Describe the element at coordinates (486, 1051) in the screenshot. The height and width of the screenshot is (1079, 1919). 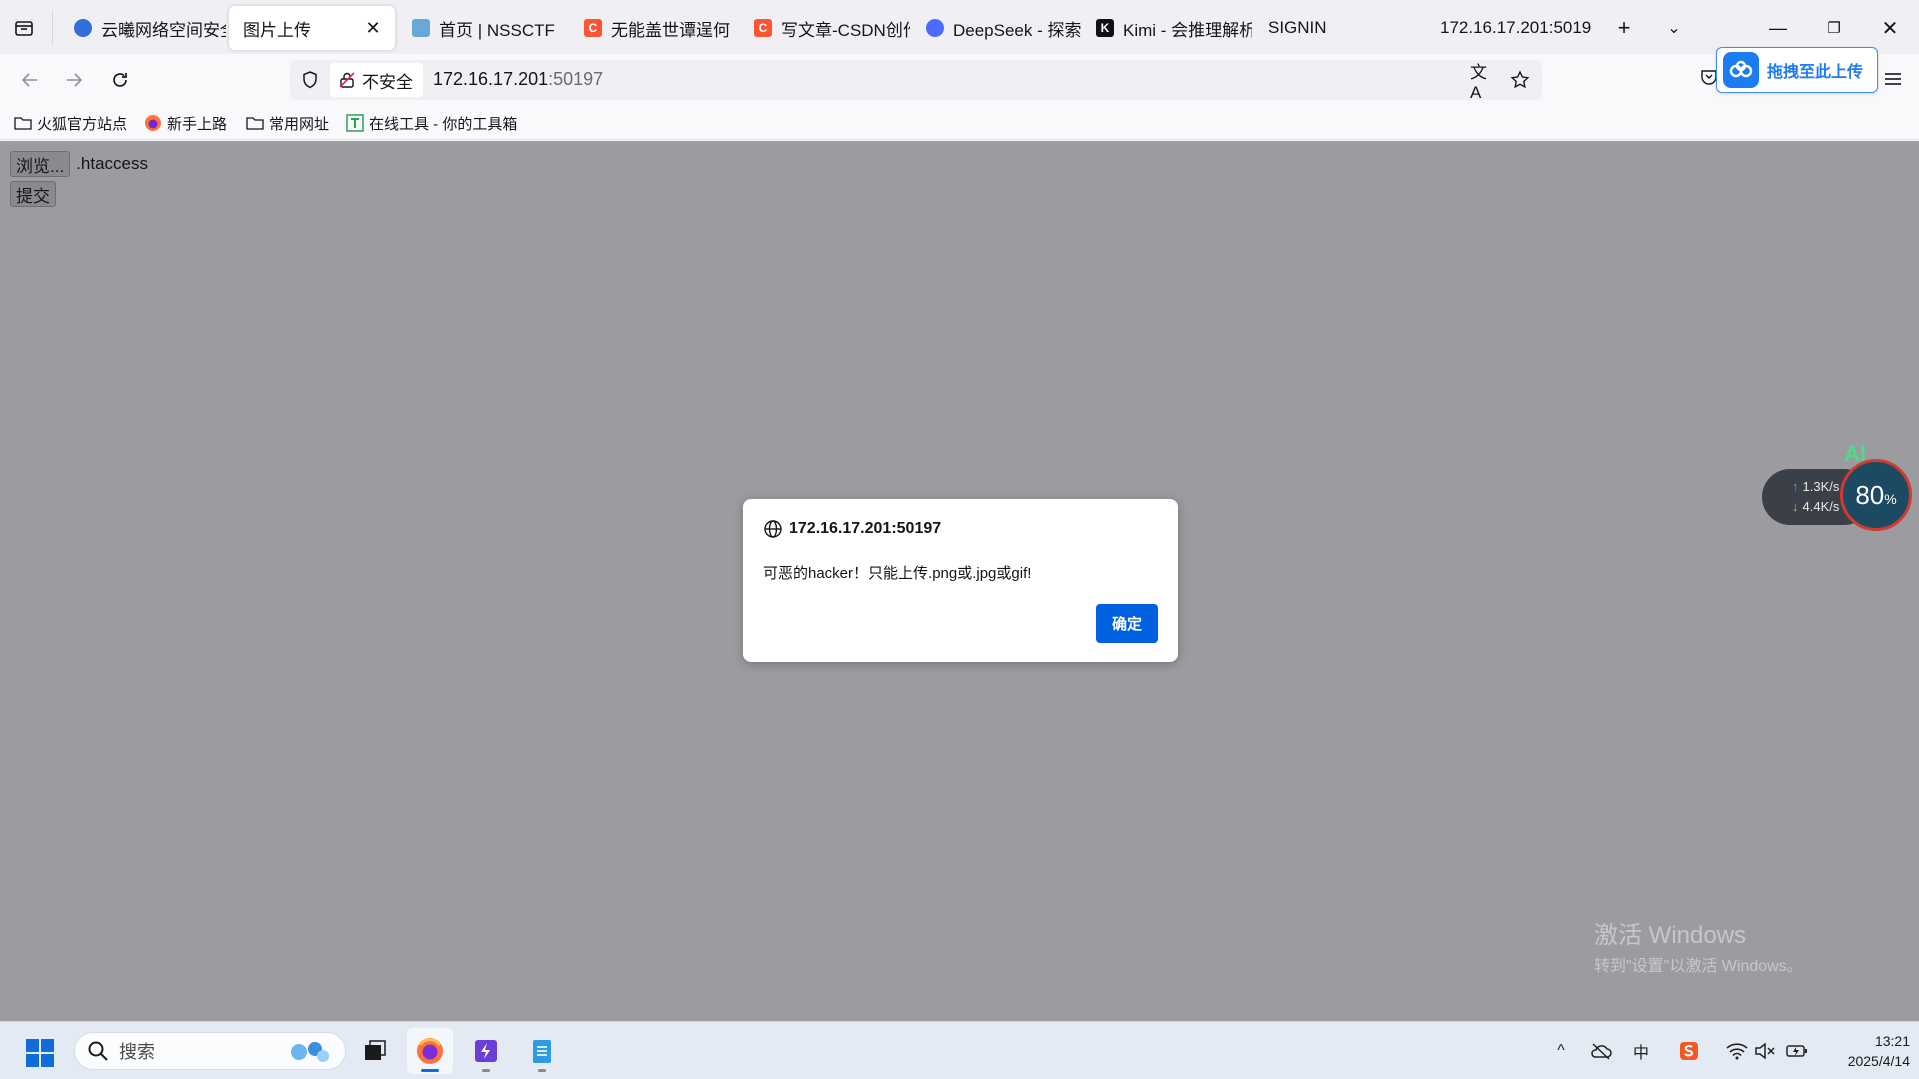
I see `taskbar-app-purple` at that location.